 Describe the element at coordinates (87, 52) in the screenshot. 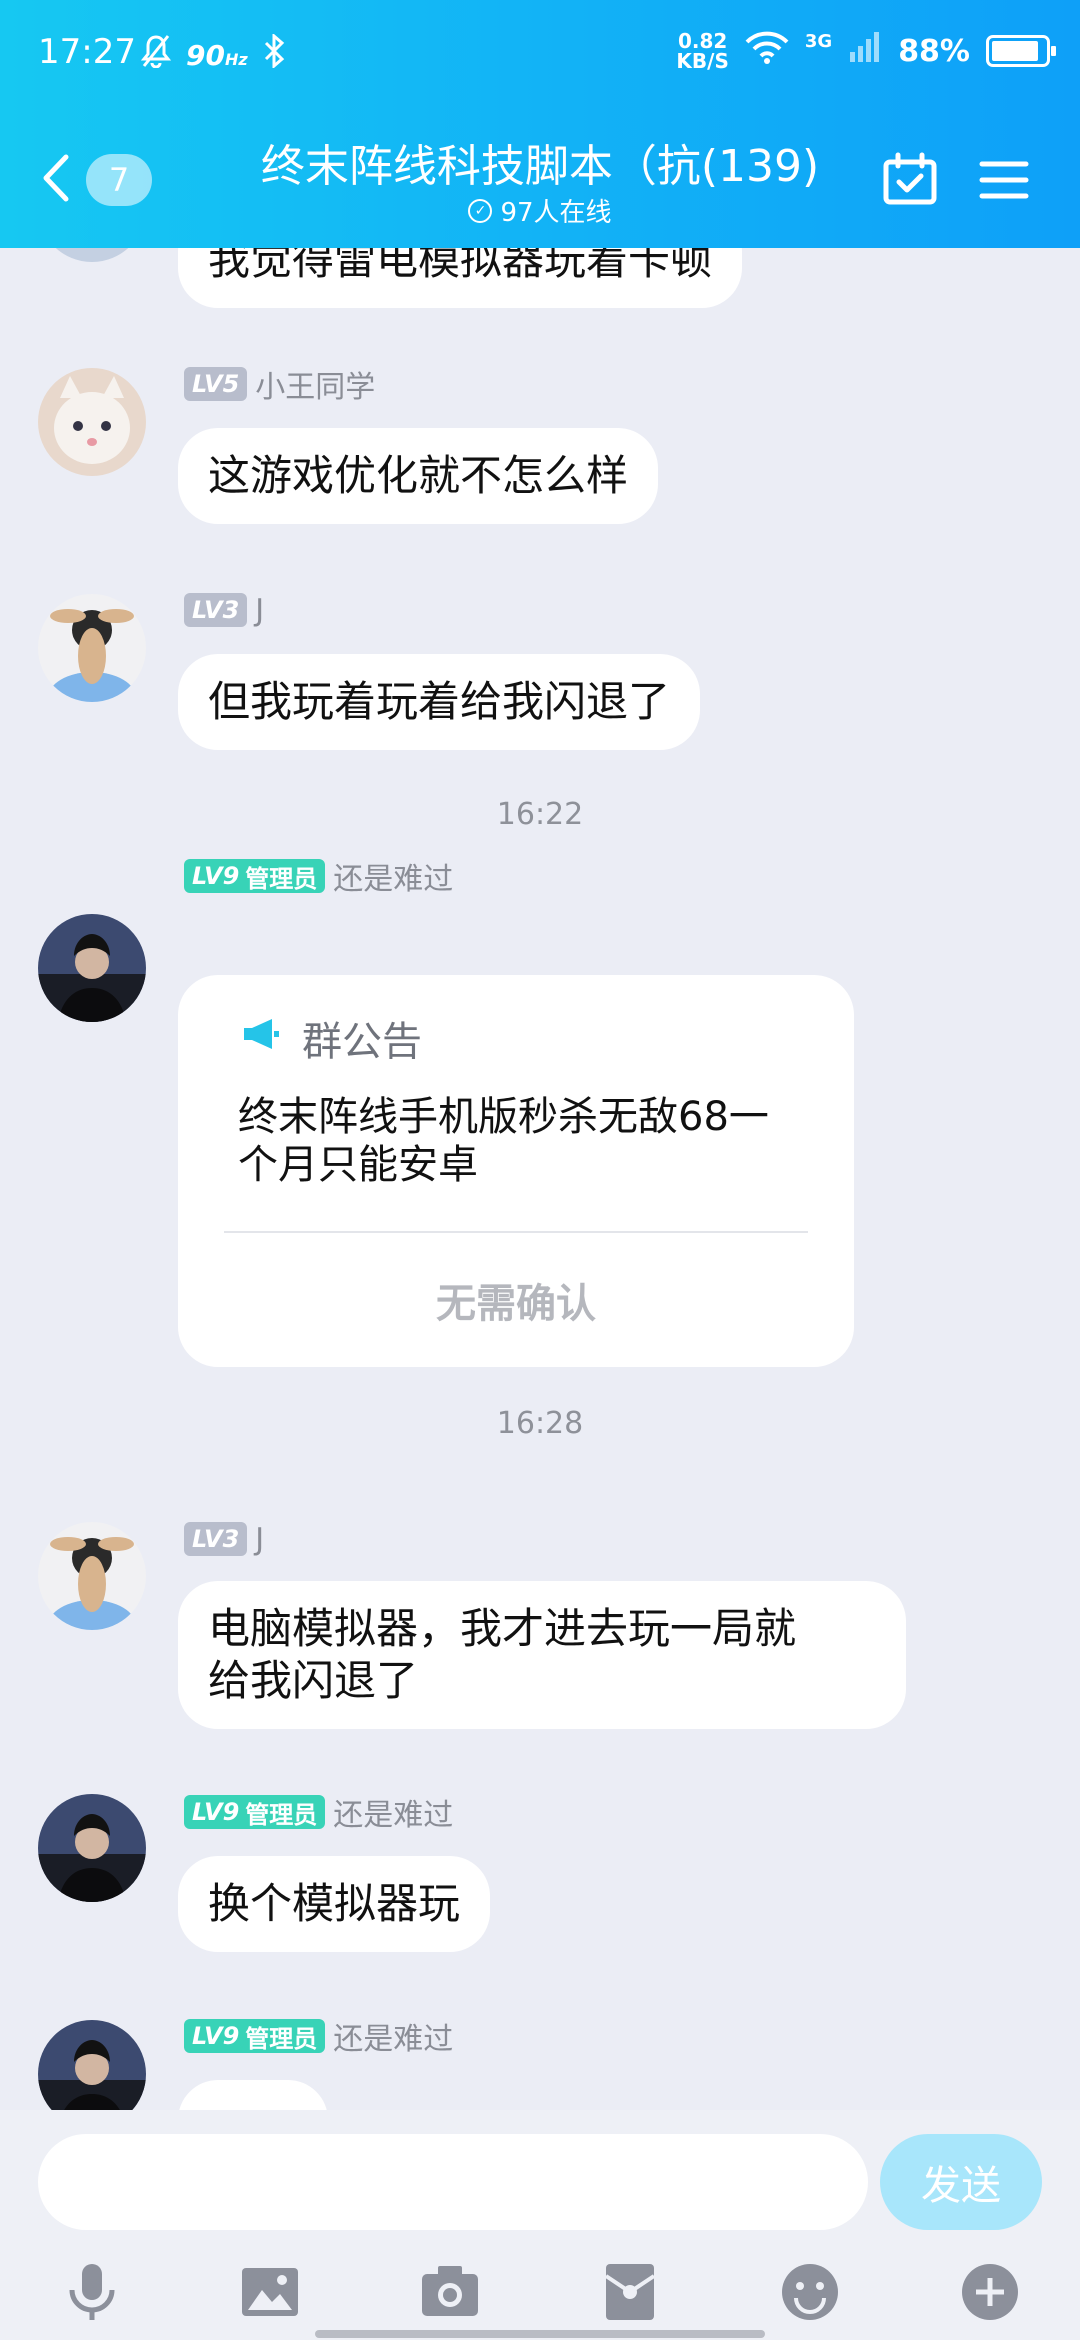

I see `status-time: 17:27` at that location.